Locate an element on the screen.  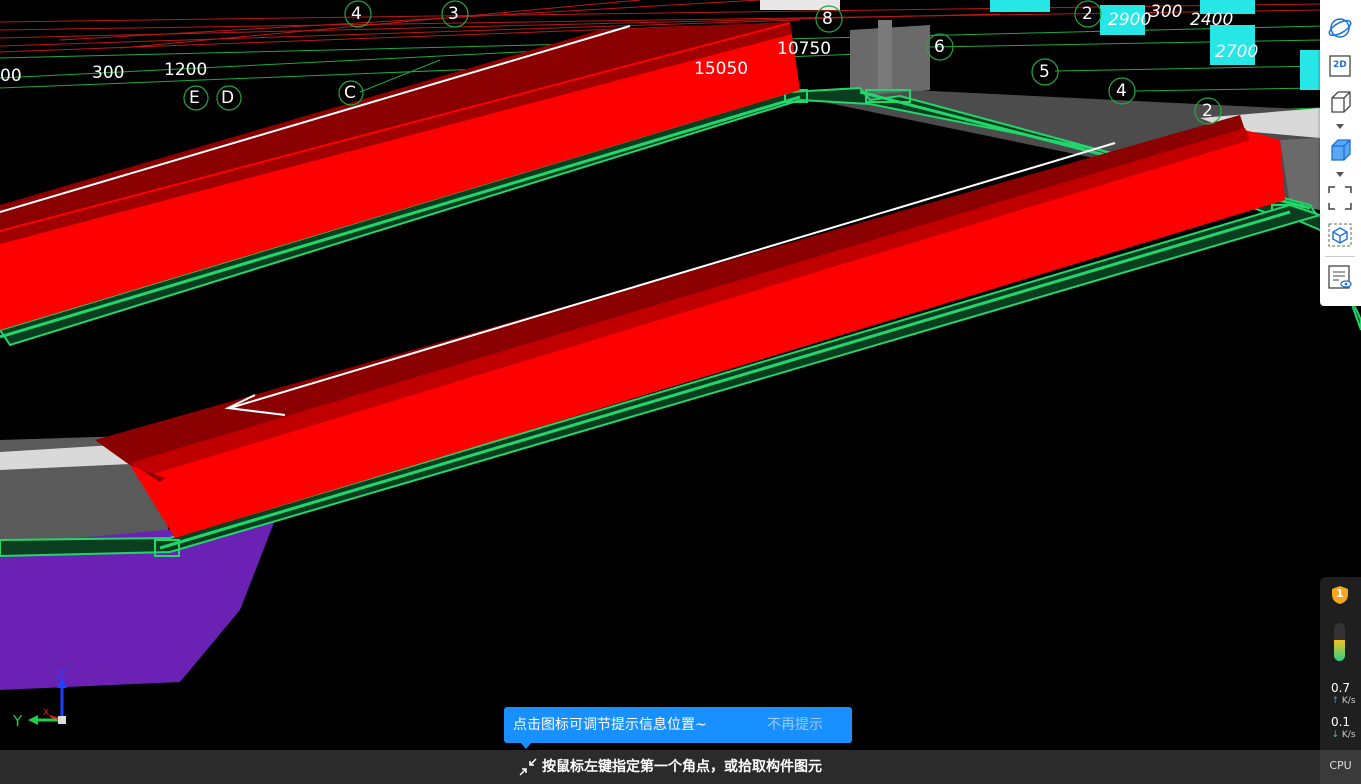
dimension-label: 2400 is located at coordinates (1212, 20).